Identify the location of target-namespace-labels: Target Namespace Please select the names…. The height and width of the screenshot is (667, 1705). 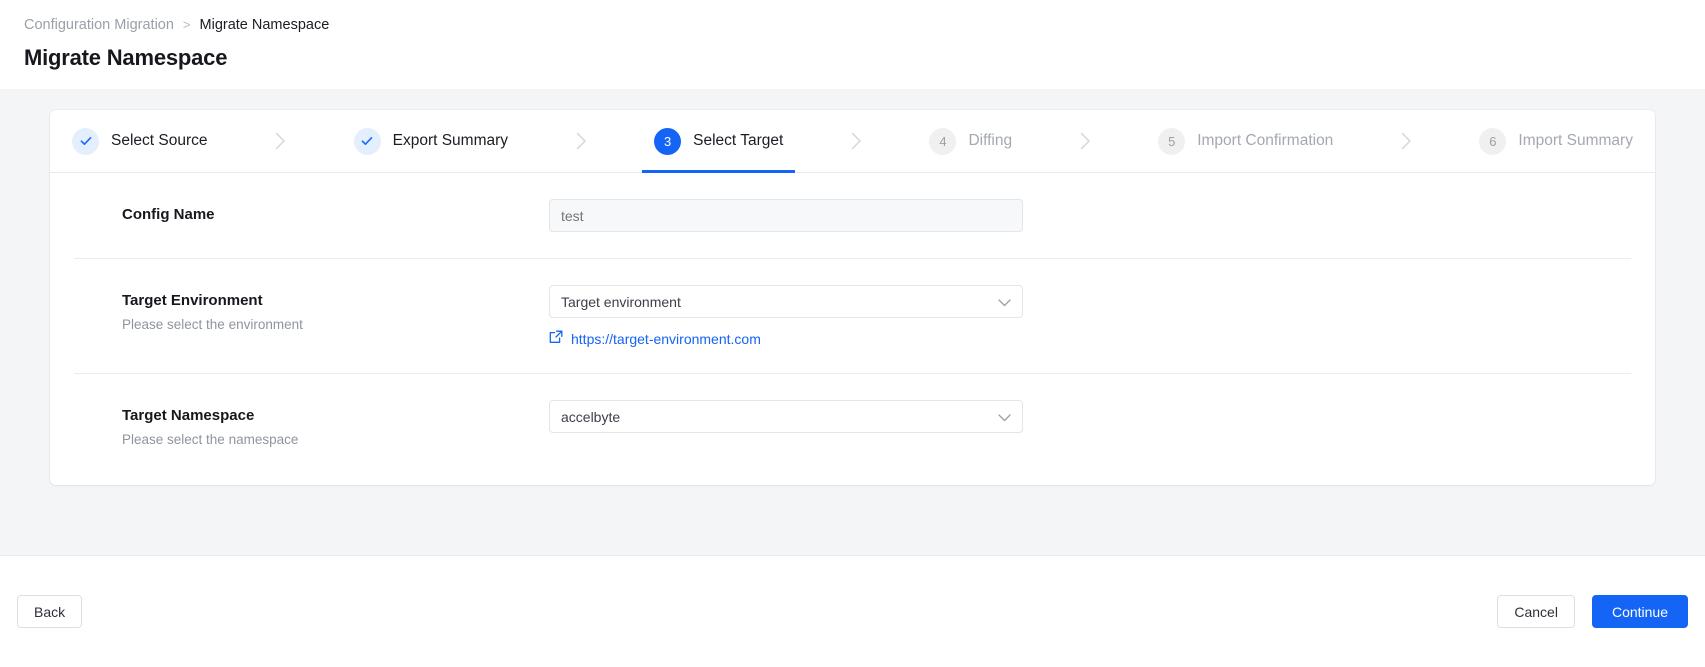
(311, 424).